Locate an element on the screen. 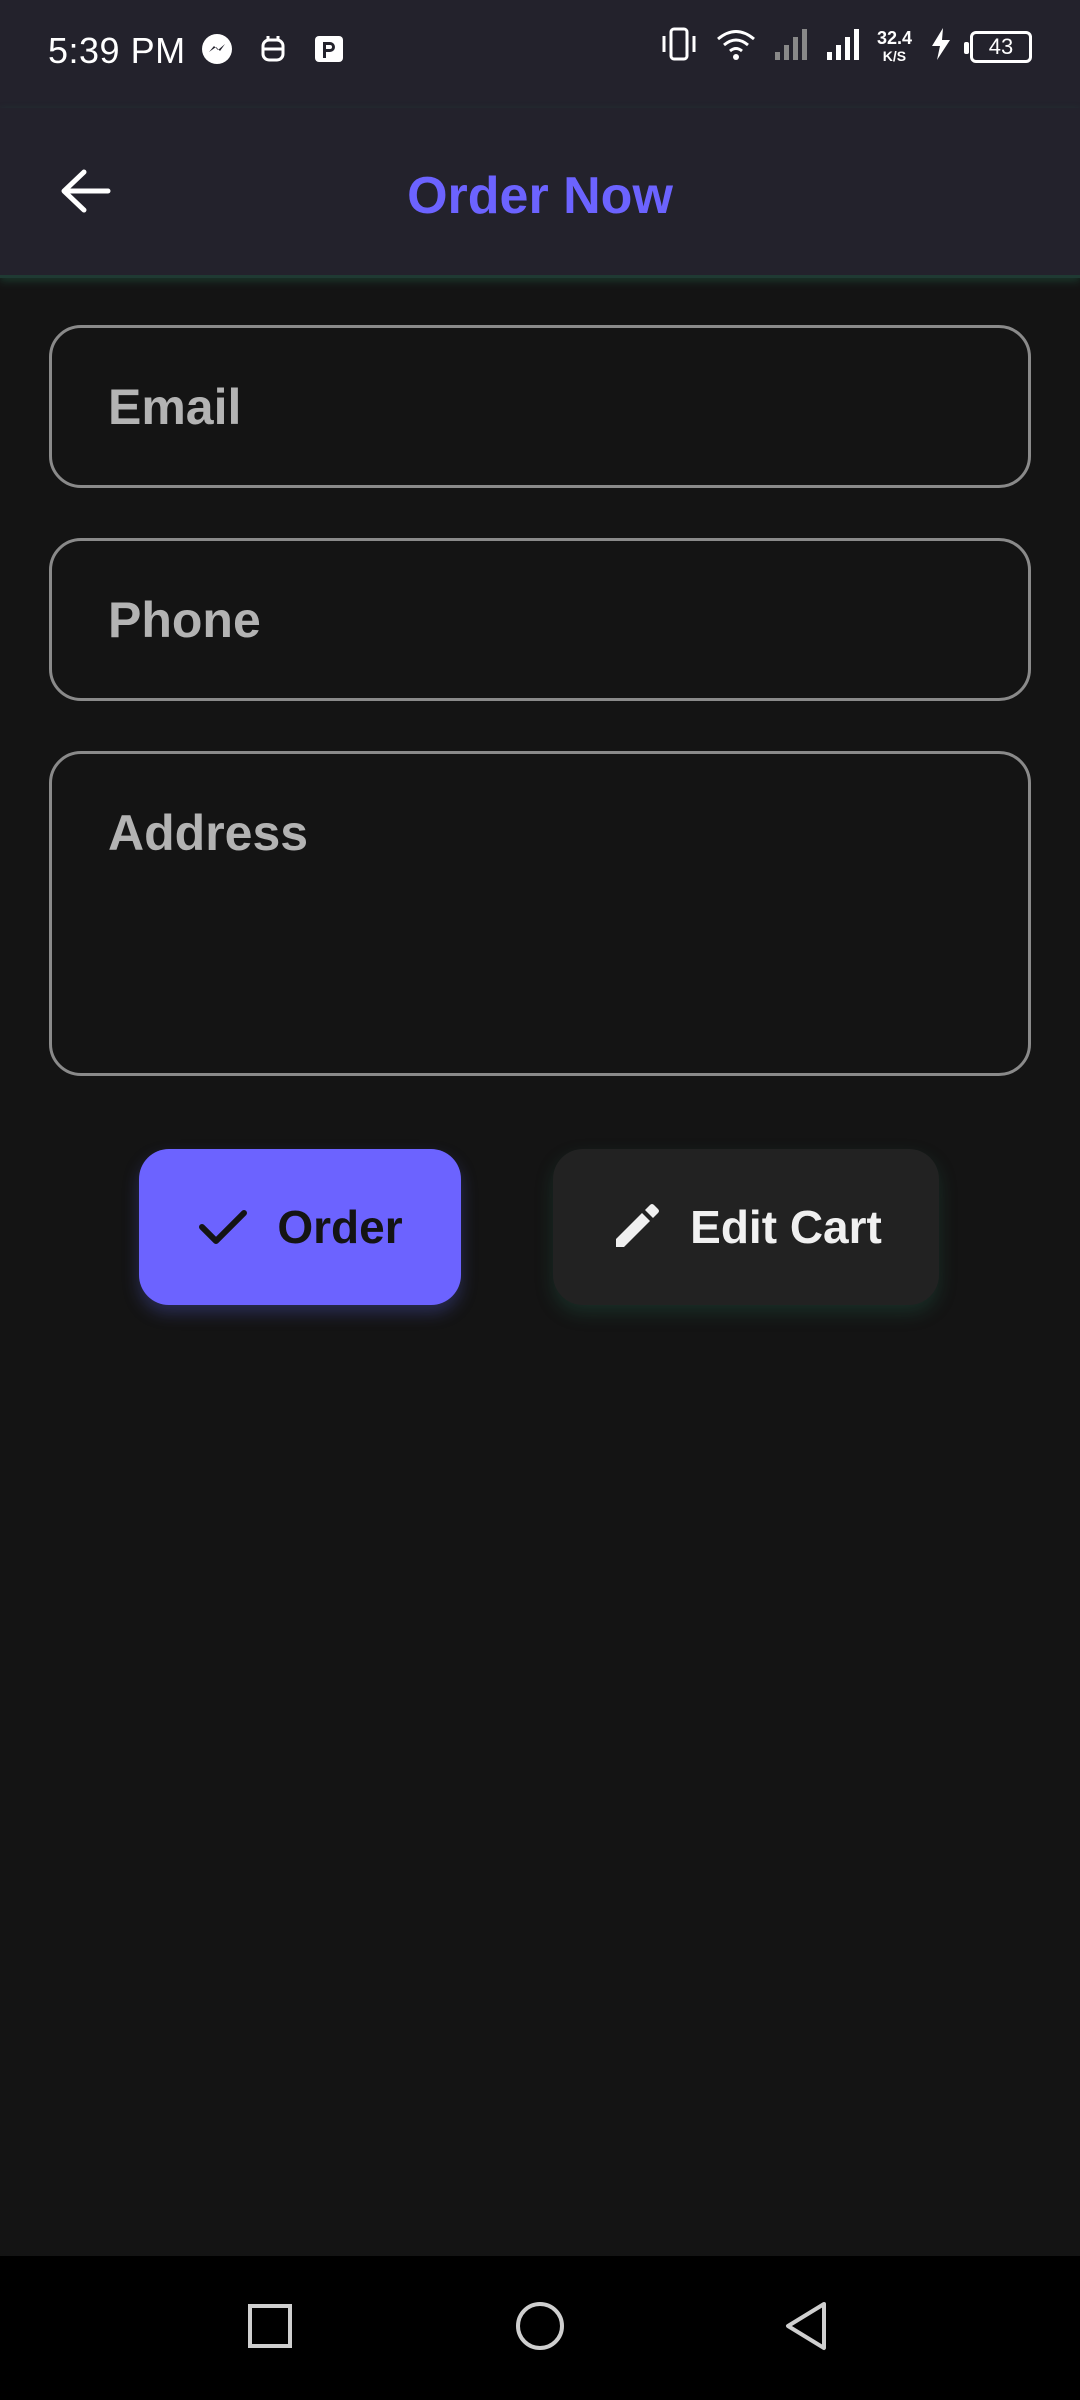 This screenshot has height=2400, width=1080. bot-icon is located at coordinates (273, 49).